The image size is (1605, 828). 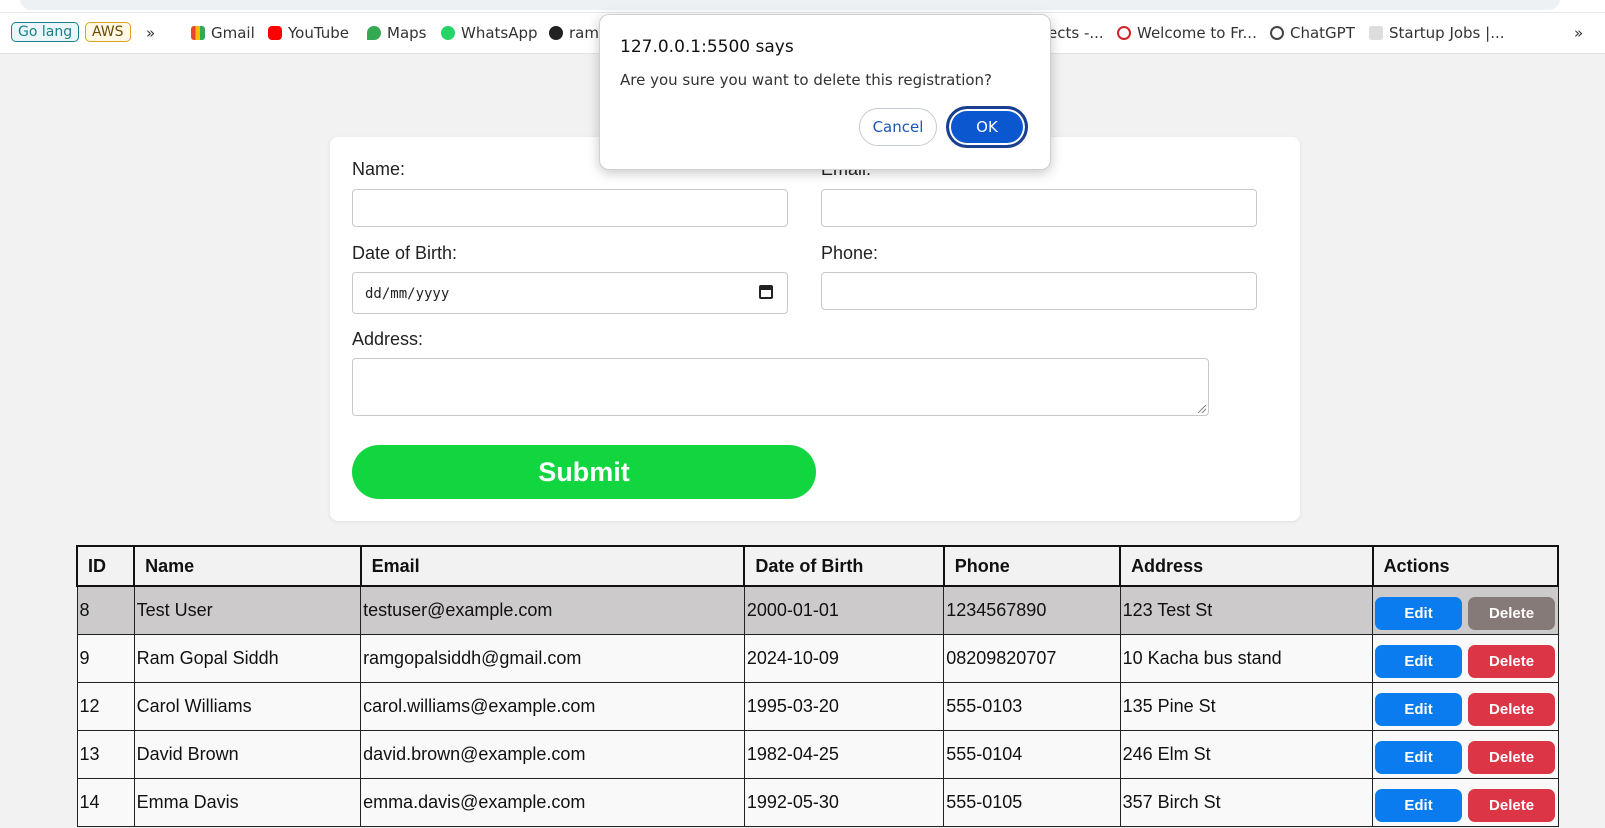 What do you see at coordinates (844, 658) in the screenshot?
I see `cell-dob: 2024-10-09` at bounding box center [844, 658].